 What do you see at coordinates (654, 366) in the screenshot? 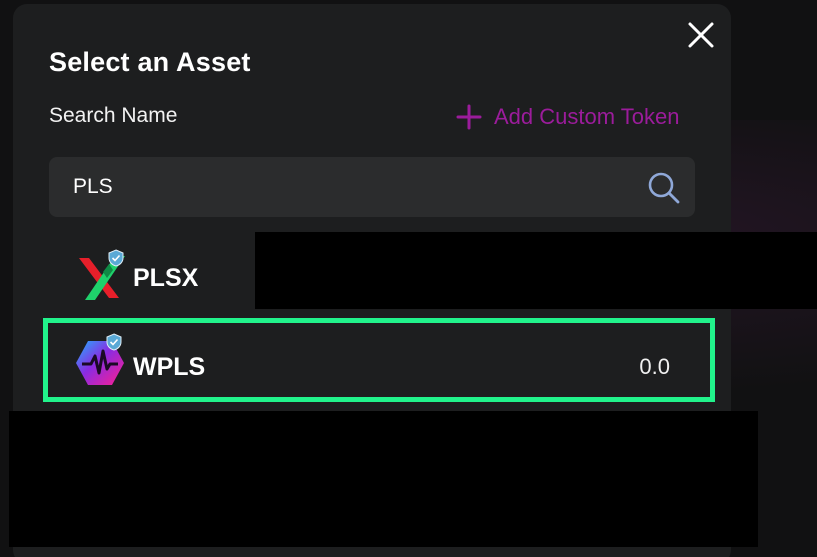
I see `token-balance: 0.0` at bounding box center [654, 366].